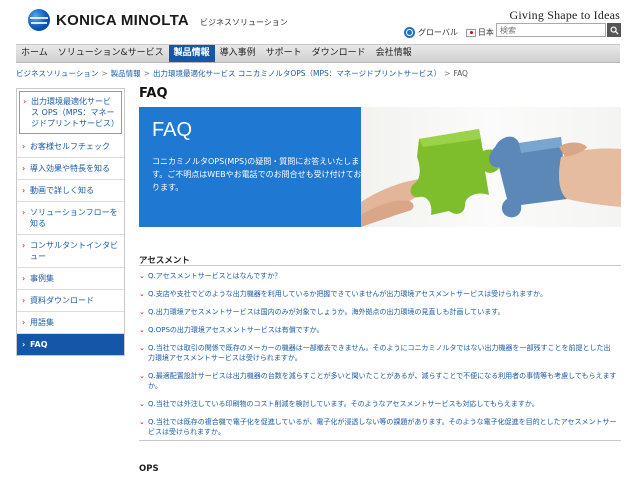  What do you see at coordinates (551, 30) in the screenshot?
I see `search-input` at bounding box center [551, 30].